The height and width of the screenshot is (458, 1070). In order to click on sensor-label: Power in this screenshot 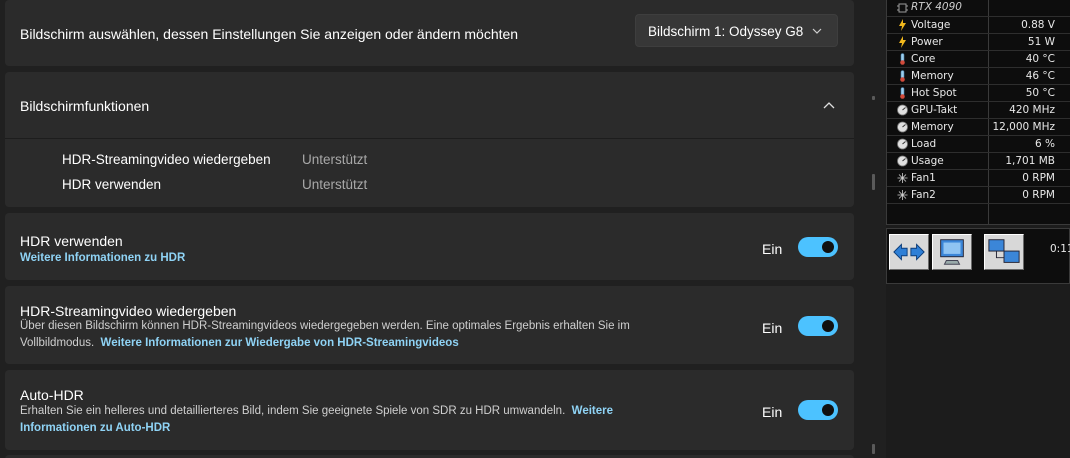, I will do `click(927, 42)`.